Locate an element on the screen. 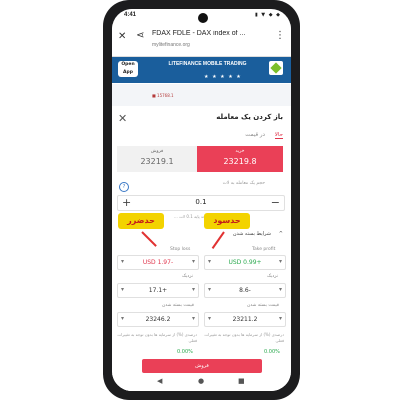 This screenshot has width=400, height=400. volume-value: 0.1 is located at coordinates (201, 202).